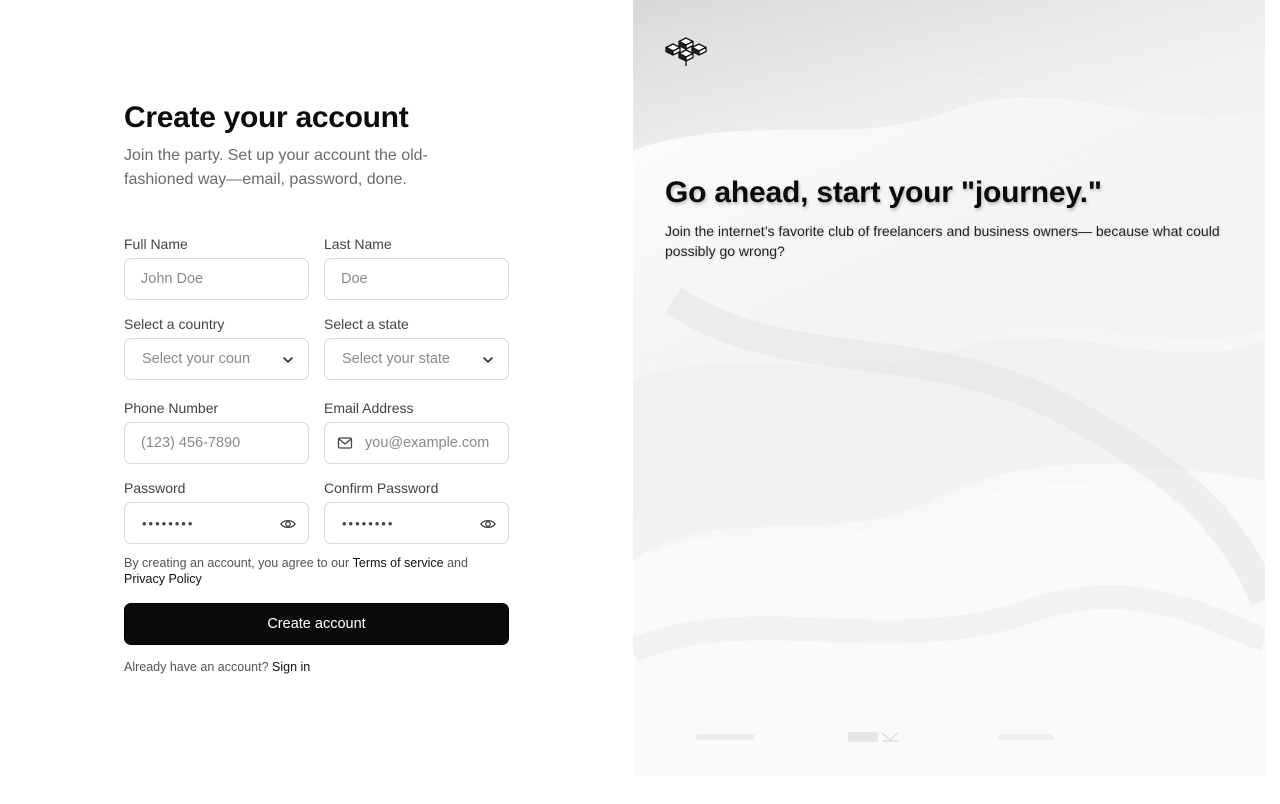 This screenshot has width=1280, height=804. I want to click on brand-logos-strip, so click(949, 738).